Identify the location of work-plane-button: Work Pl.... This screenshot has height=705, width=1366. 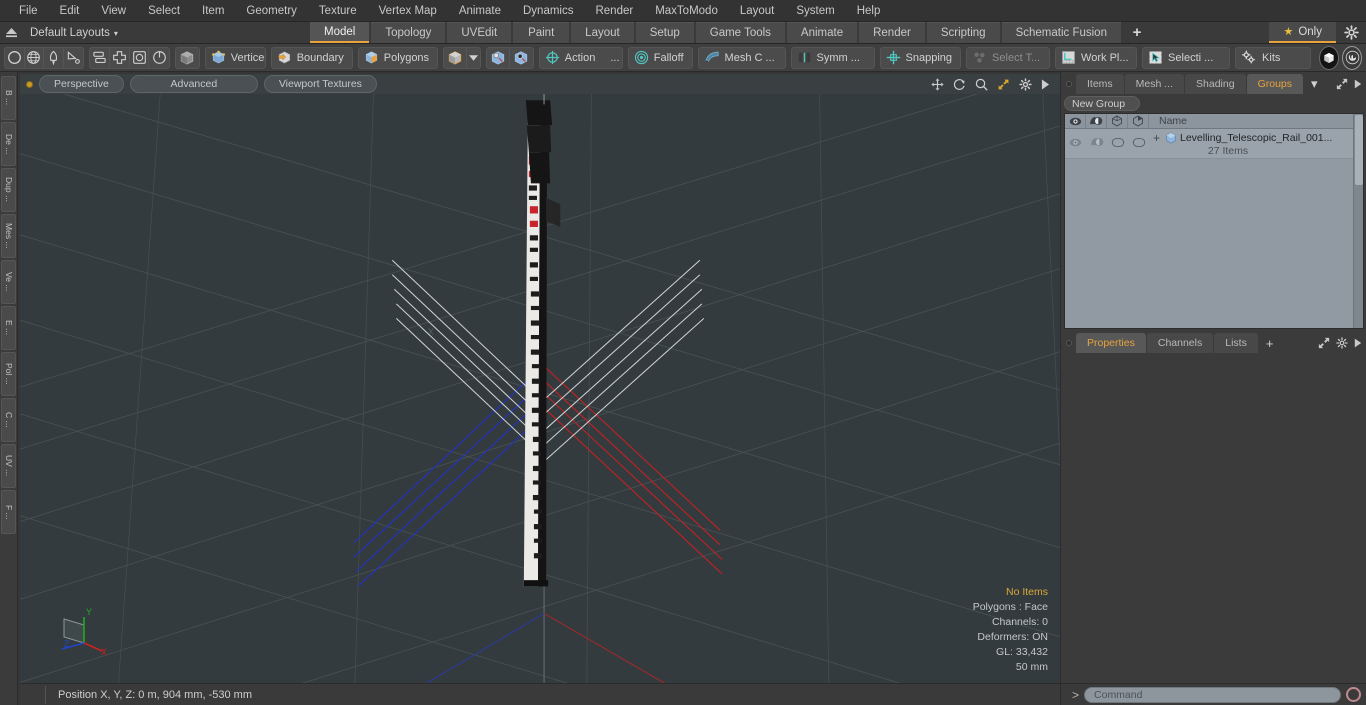
(1096, 57).